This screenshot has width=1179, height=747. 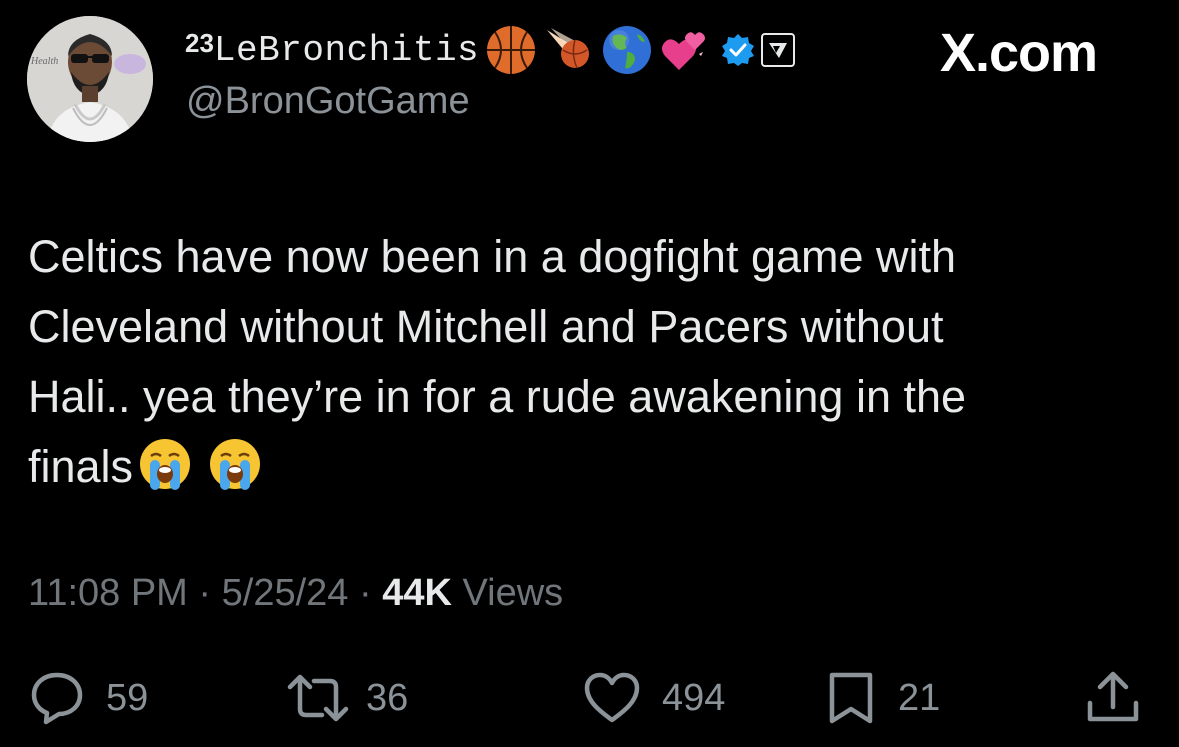 I want to click on reply-icon, so click(x=57, y=698).